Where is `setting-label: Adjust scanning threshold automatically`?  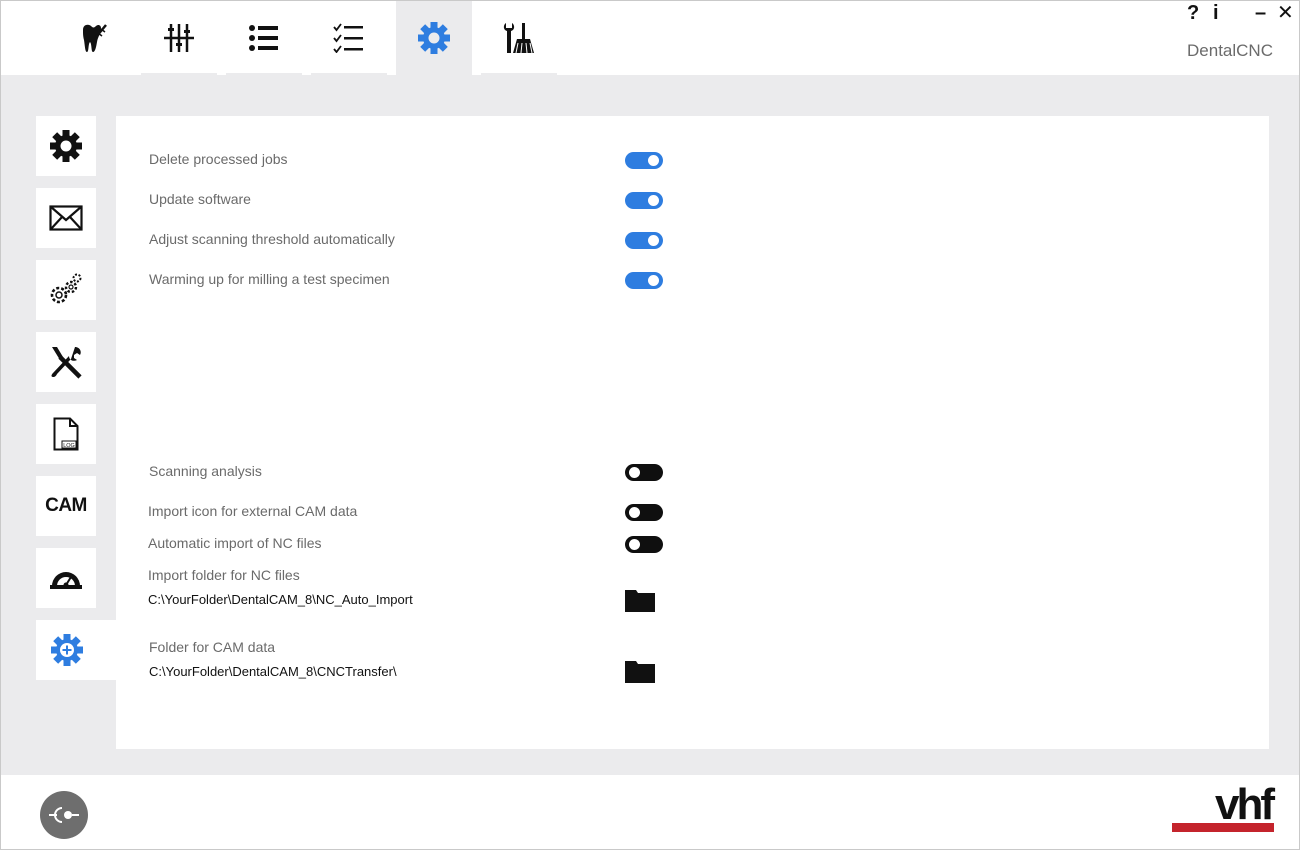 setting-label: Adjust scanning threshold automatically is located at coordinates (272, 239).